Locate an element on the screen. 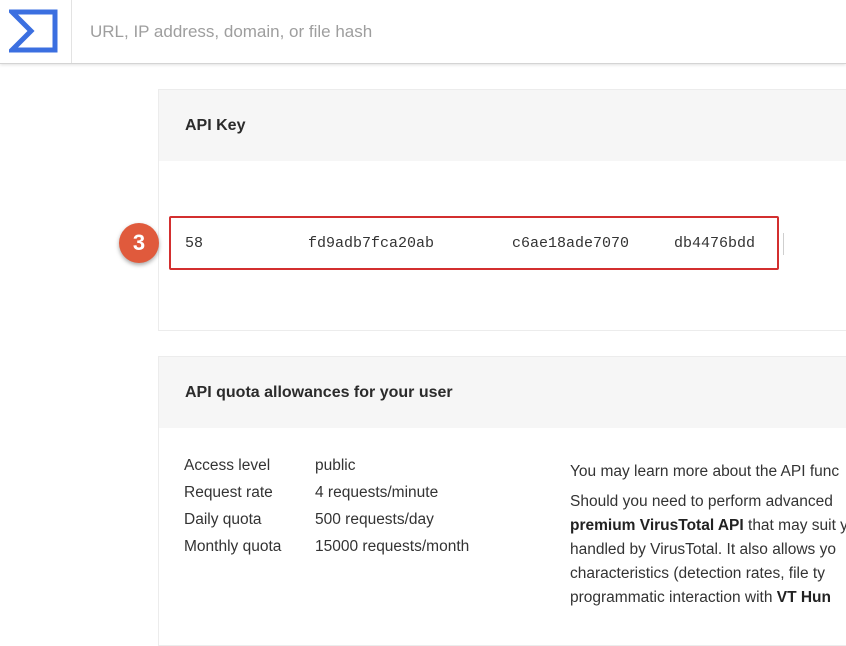  quota-label: Monthly quota is located at coordinates (233, 546).